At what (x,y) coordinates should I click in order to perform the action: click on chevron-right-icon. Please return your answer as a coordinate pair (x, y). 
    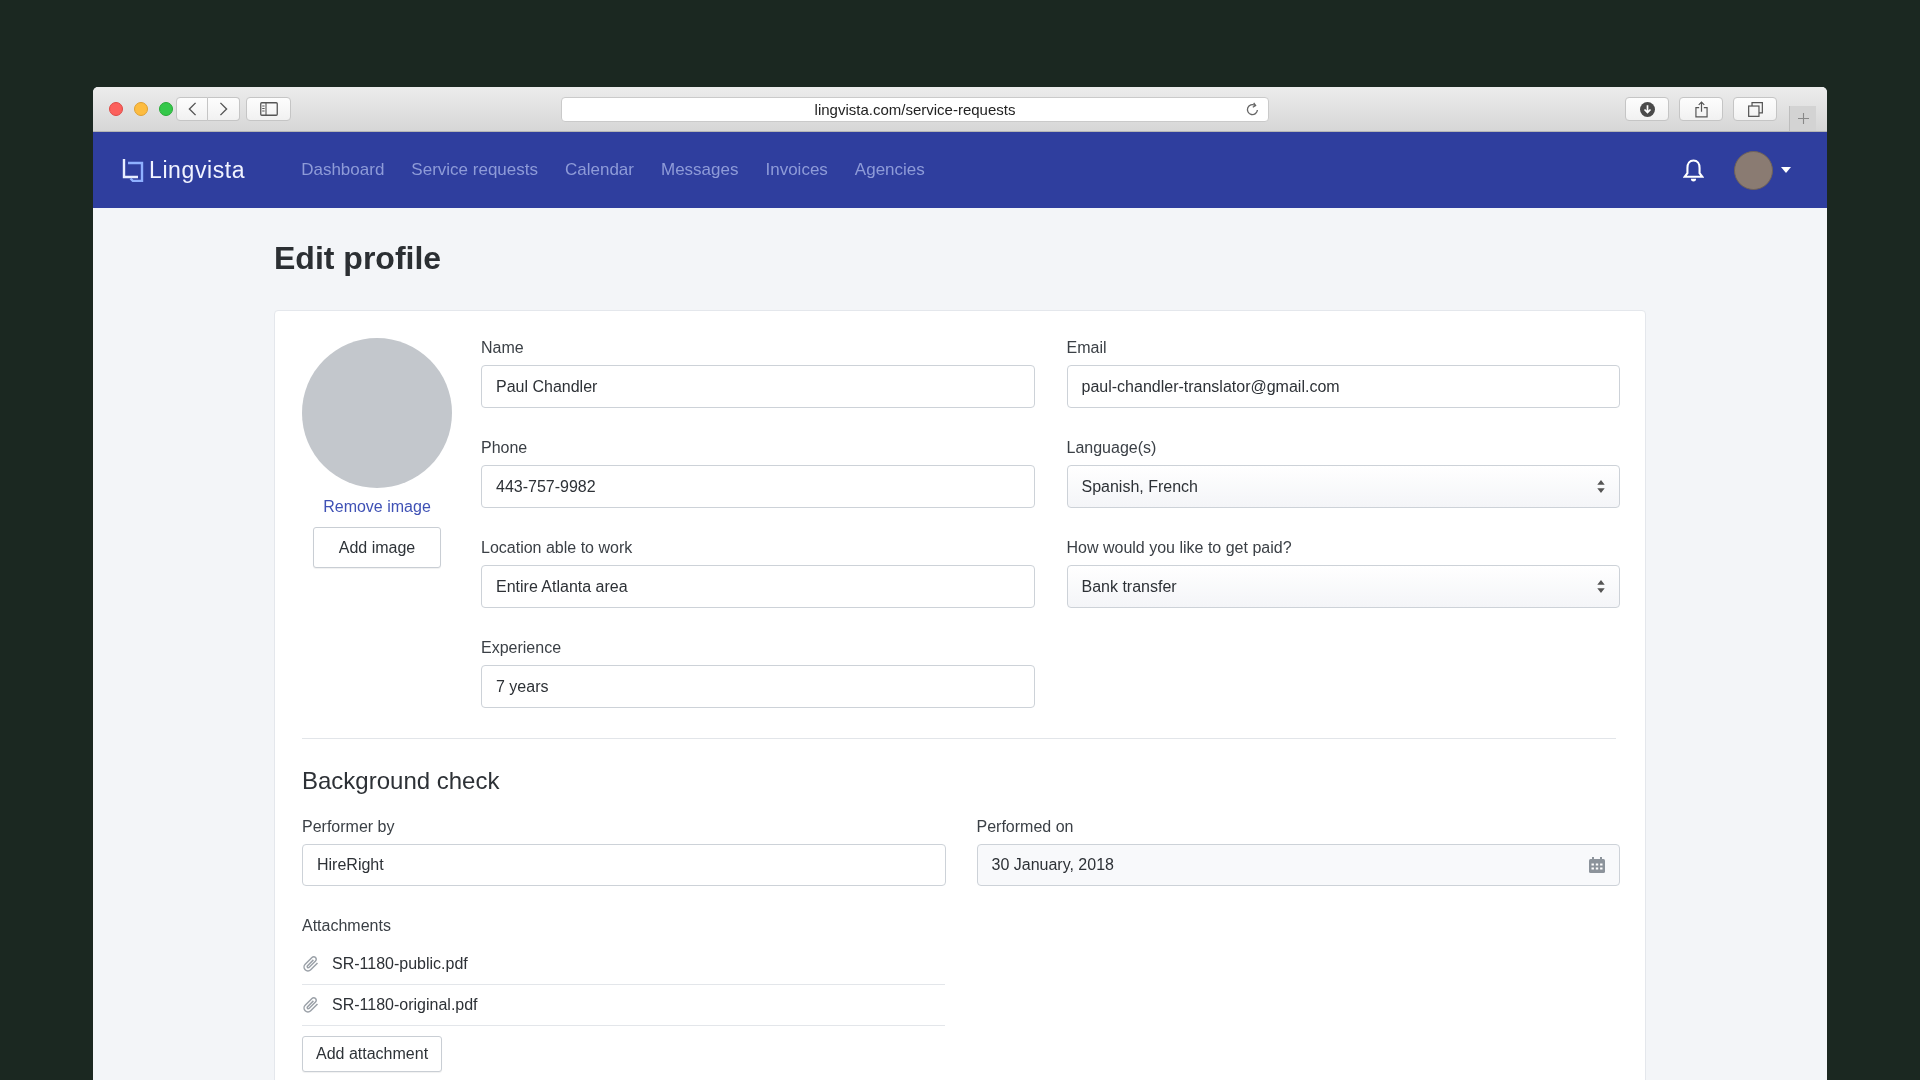
    Looking at the image, I should click on (223, 109).